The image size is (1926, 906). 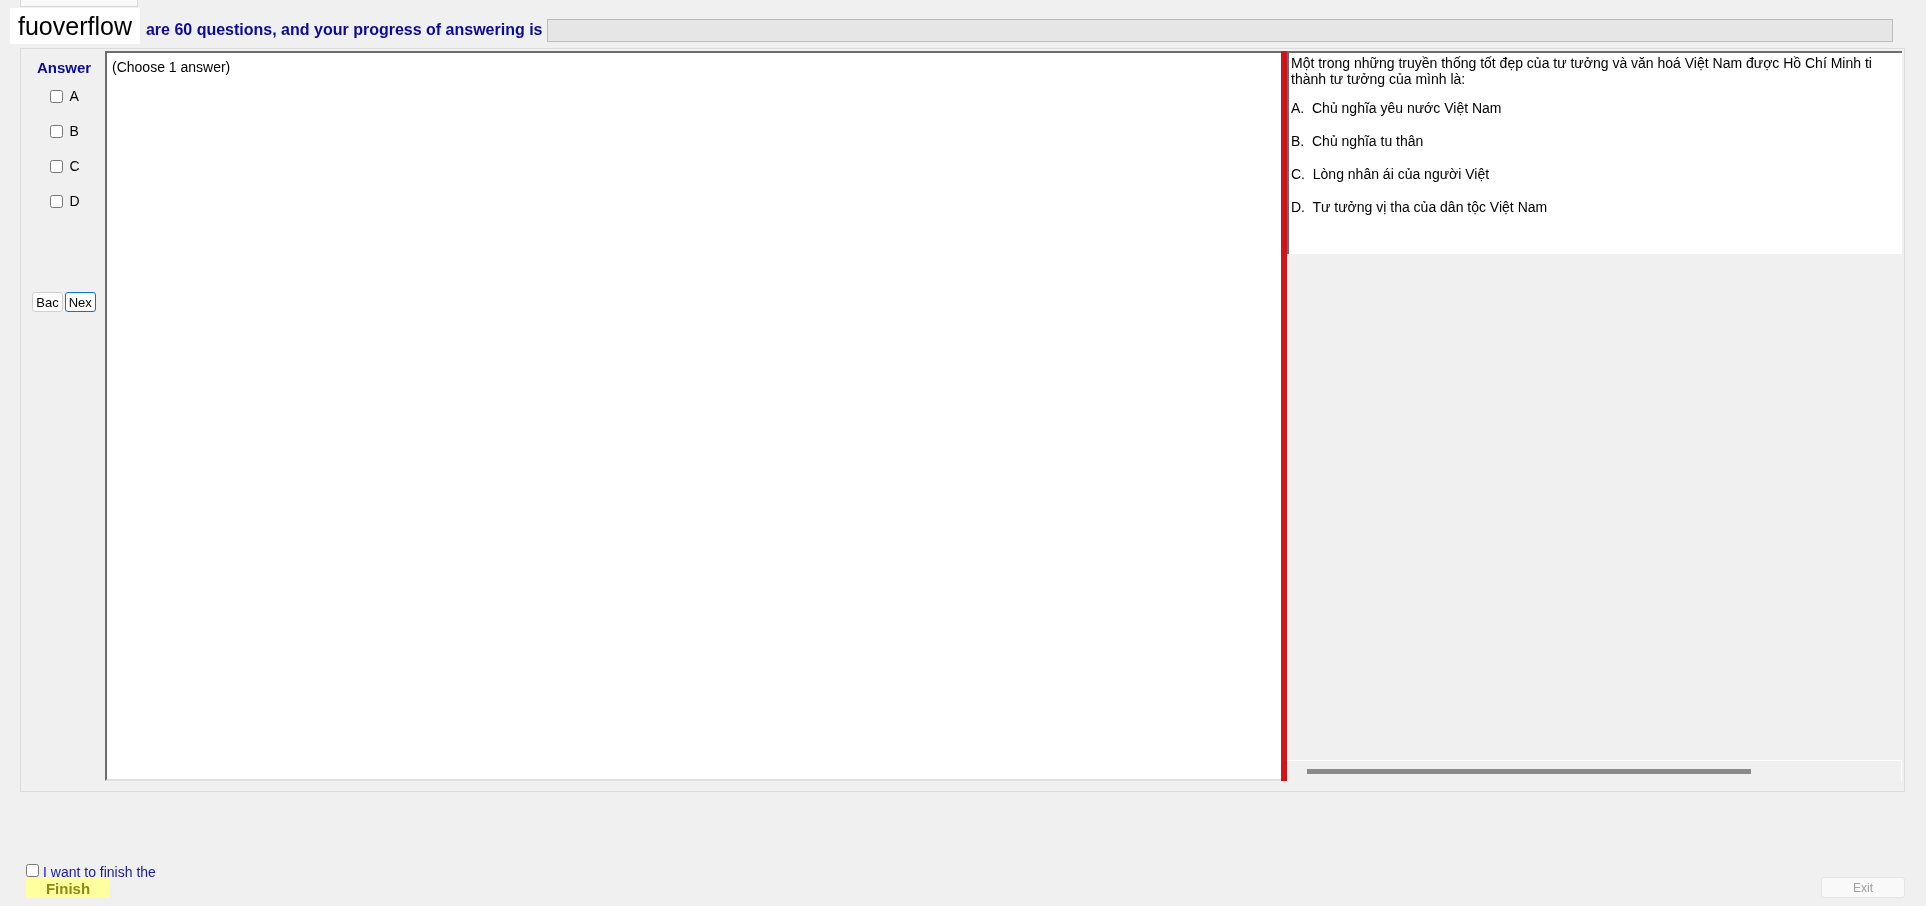 What do you see at coordinates (75, 26) in the screenshot?
I see `logo: fuoverflow` at bounding box center [75, 26].